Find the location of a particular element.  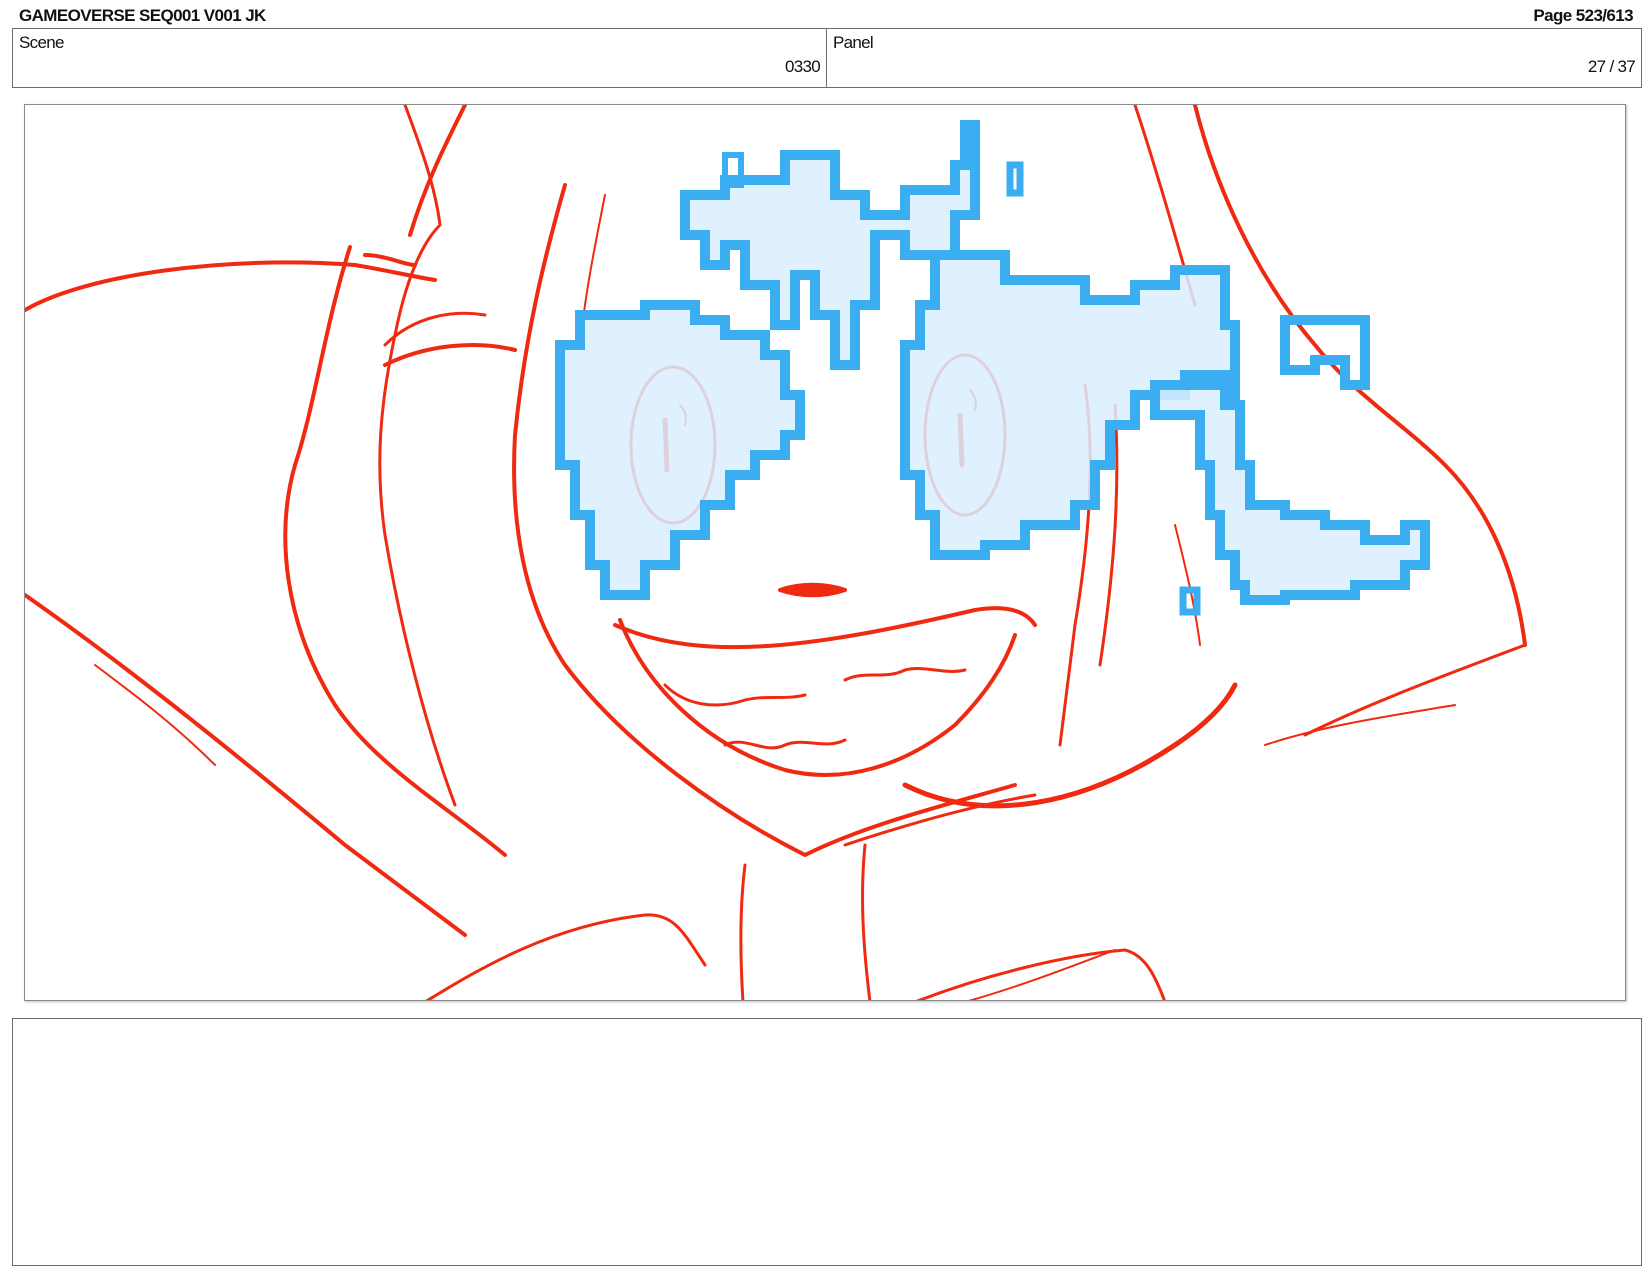

panel-value: 27 / 37 is located at coordinates (1611, 66).